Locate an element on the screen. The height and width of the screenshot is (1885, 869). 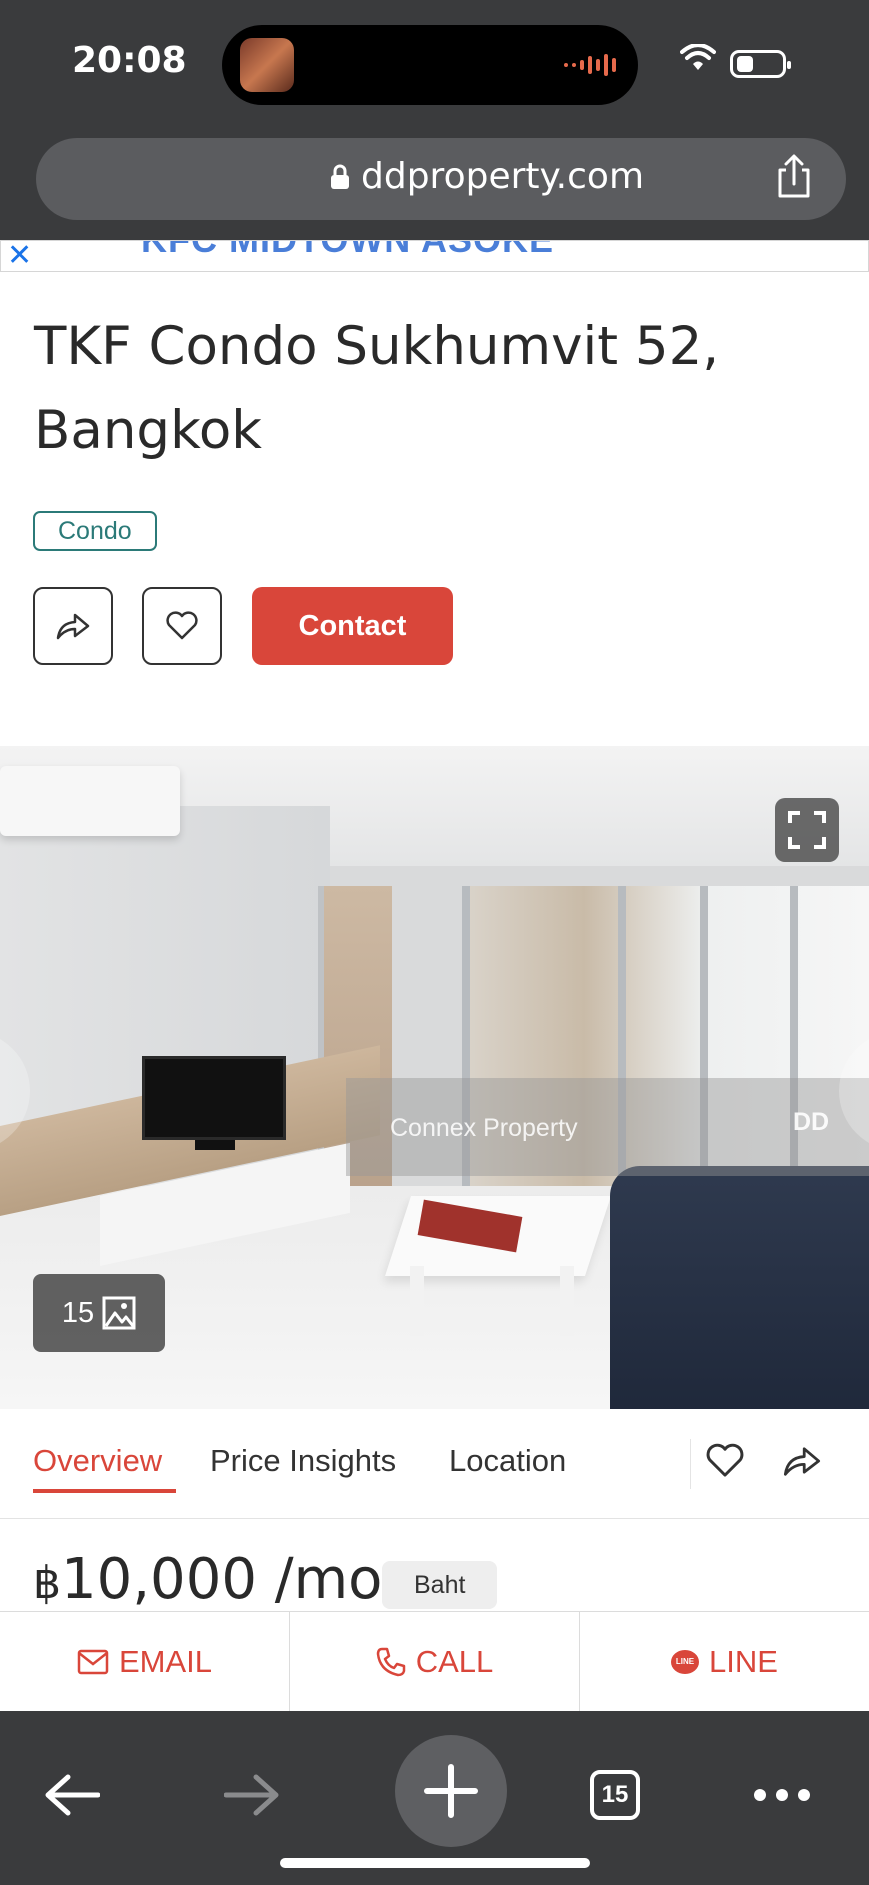
mail-icon is located at coordinates (93, 1661).